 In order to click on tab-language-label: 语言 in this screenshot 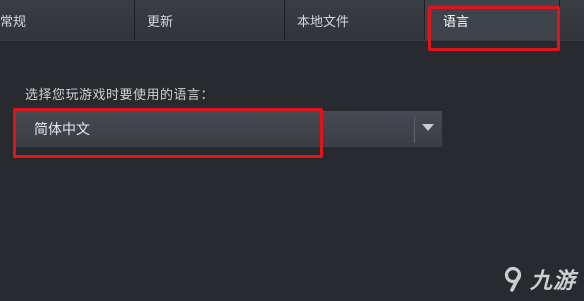, I will do `click(456, 22)`.